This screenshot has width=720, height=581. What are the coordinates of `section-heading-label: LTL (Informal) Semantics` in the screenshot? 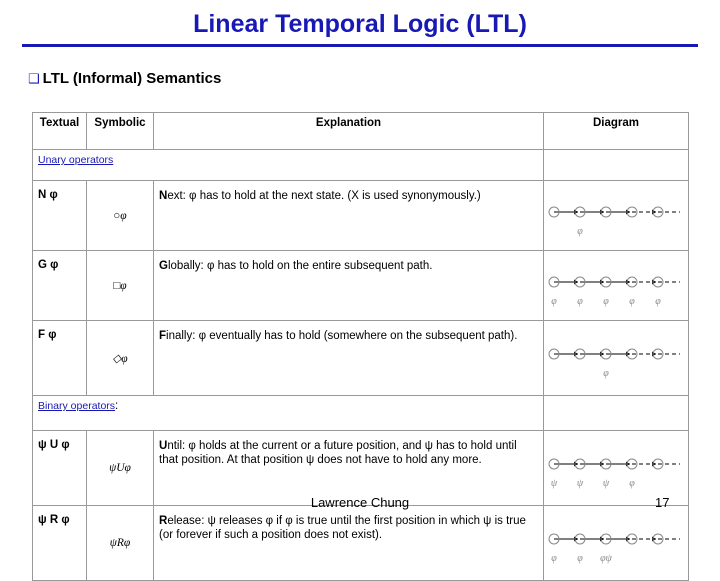 It's located at (132, 78).